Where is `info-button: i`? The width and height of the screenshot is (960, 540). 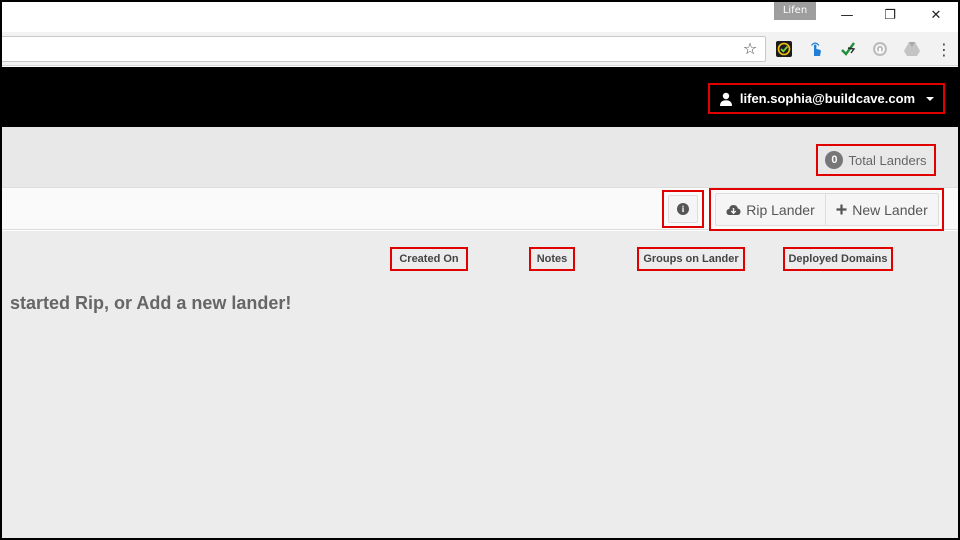 info-button: i is located at coordinates (683, 209).